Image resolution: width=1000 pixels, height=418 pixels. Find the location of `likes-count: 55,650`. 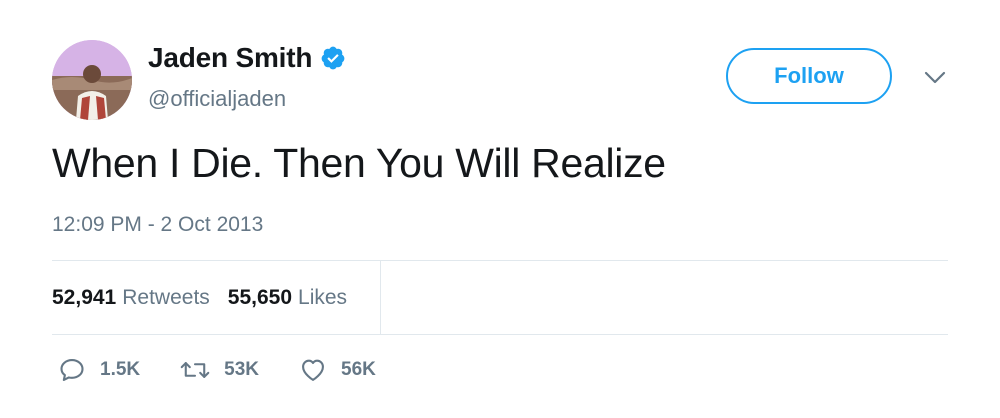

likes-count: 55,650 is located at coordinates (260, 297).